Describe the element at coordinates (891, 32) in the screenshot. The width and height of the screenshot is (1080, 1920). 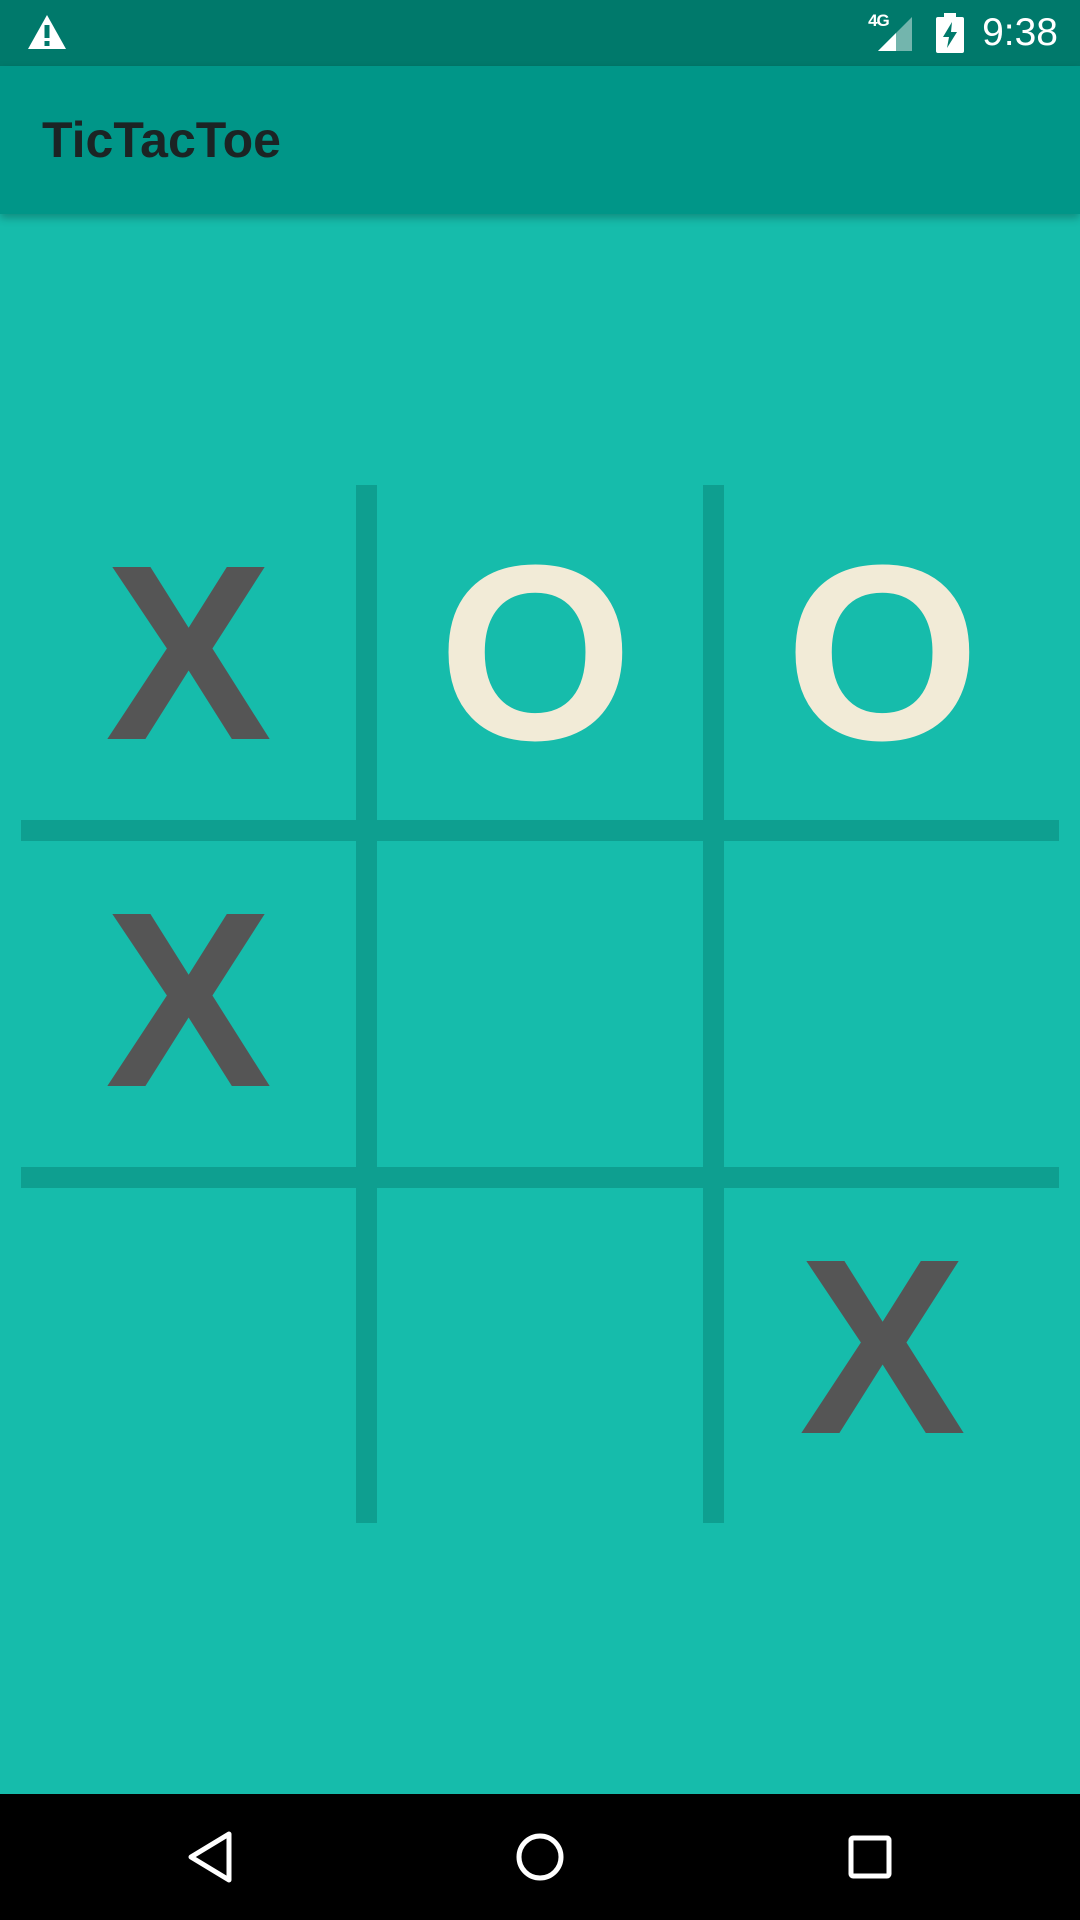
I see `signal-icon: 4G` at that location.